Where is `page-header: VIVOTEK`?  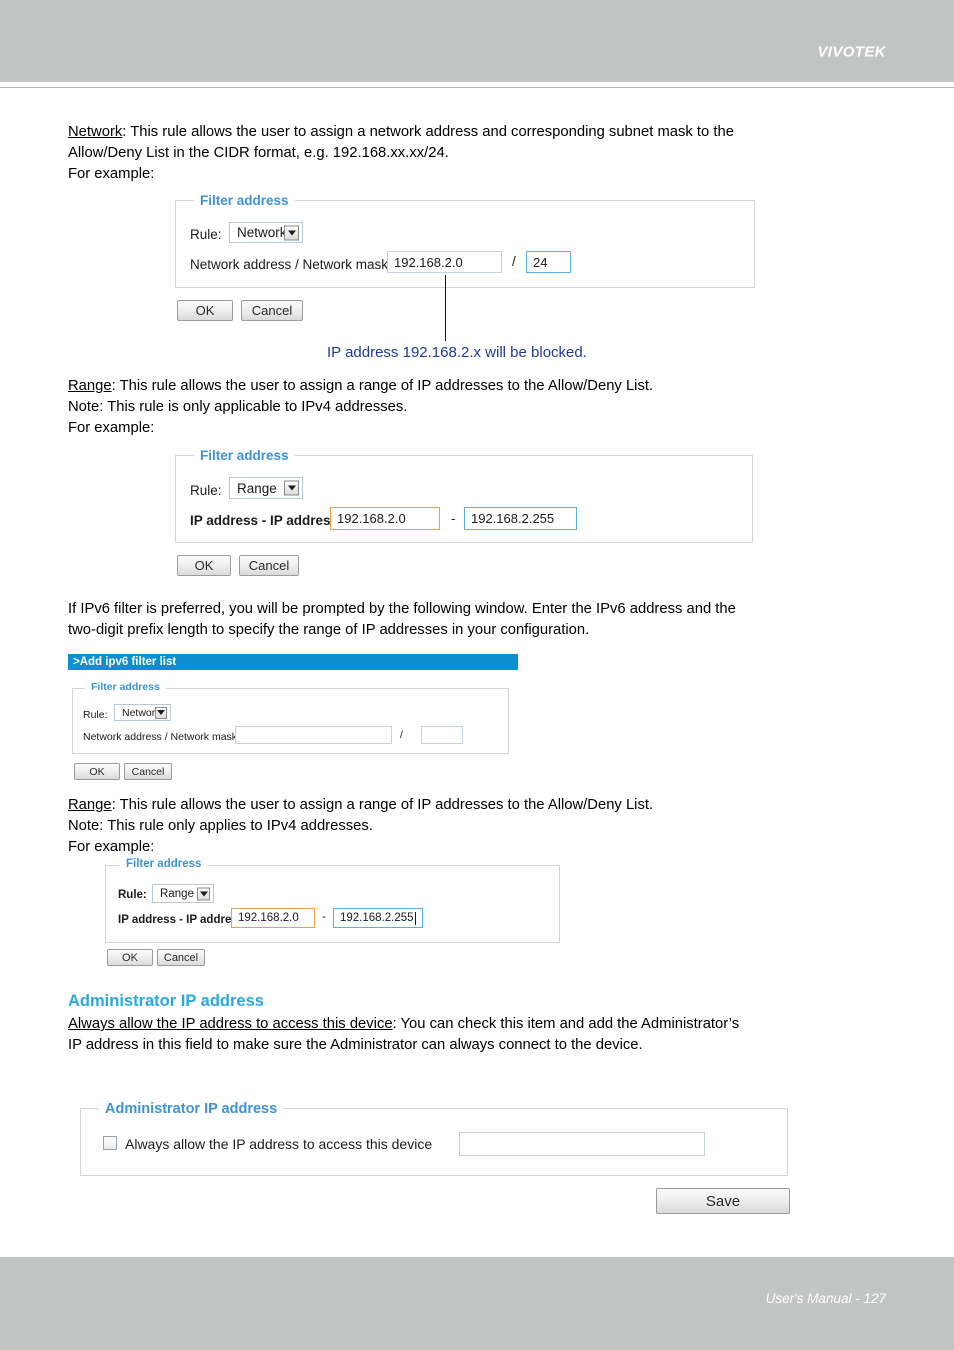
page-header: VIVOTEK is located at coordinates (477, 41).